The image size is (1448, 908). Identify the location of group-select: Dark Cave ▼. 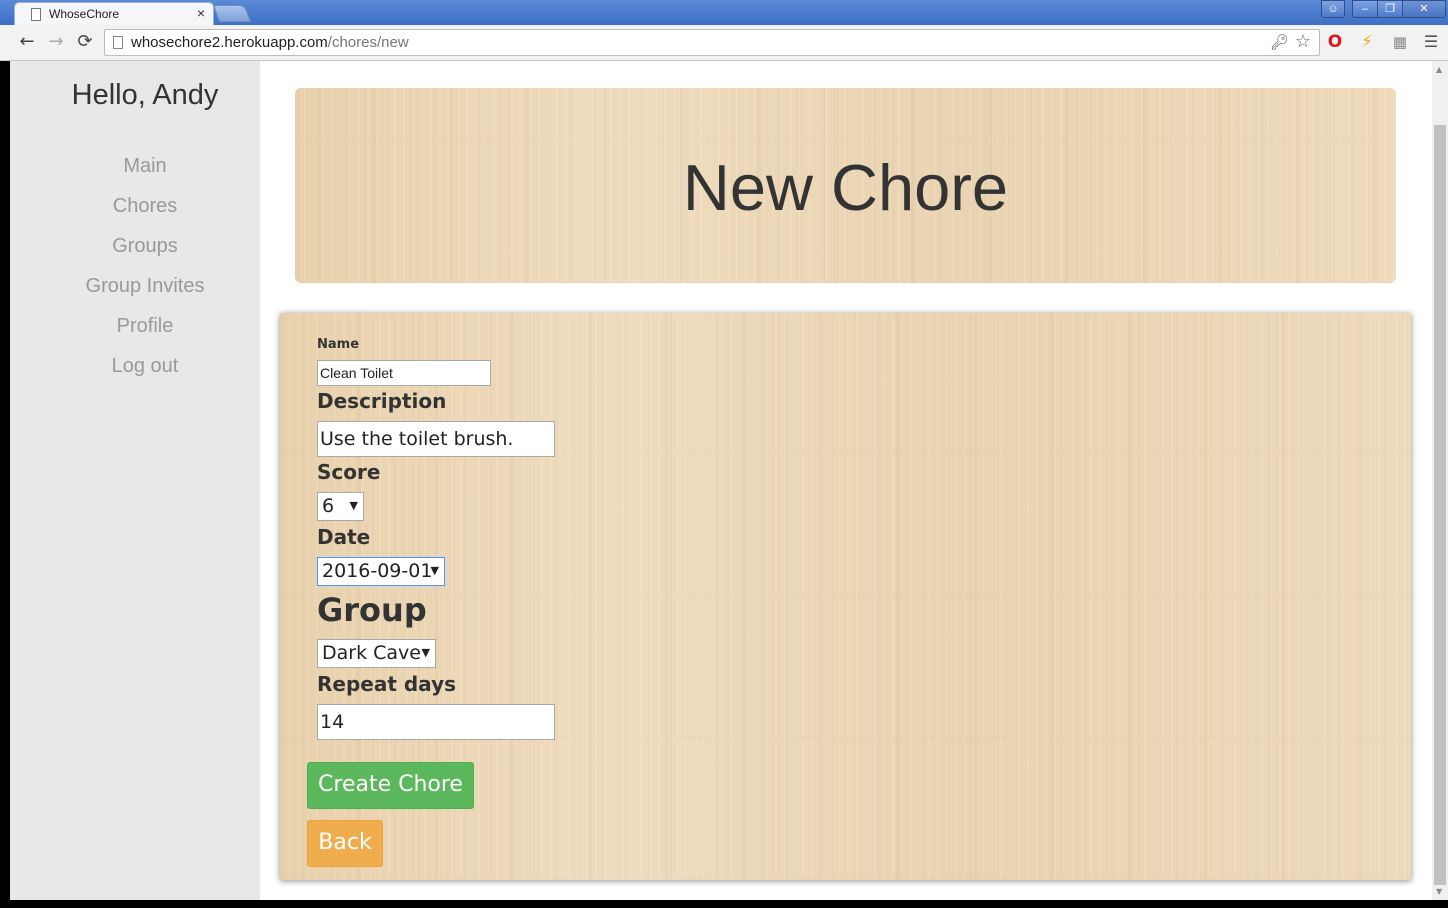
(376, 653).